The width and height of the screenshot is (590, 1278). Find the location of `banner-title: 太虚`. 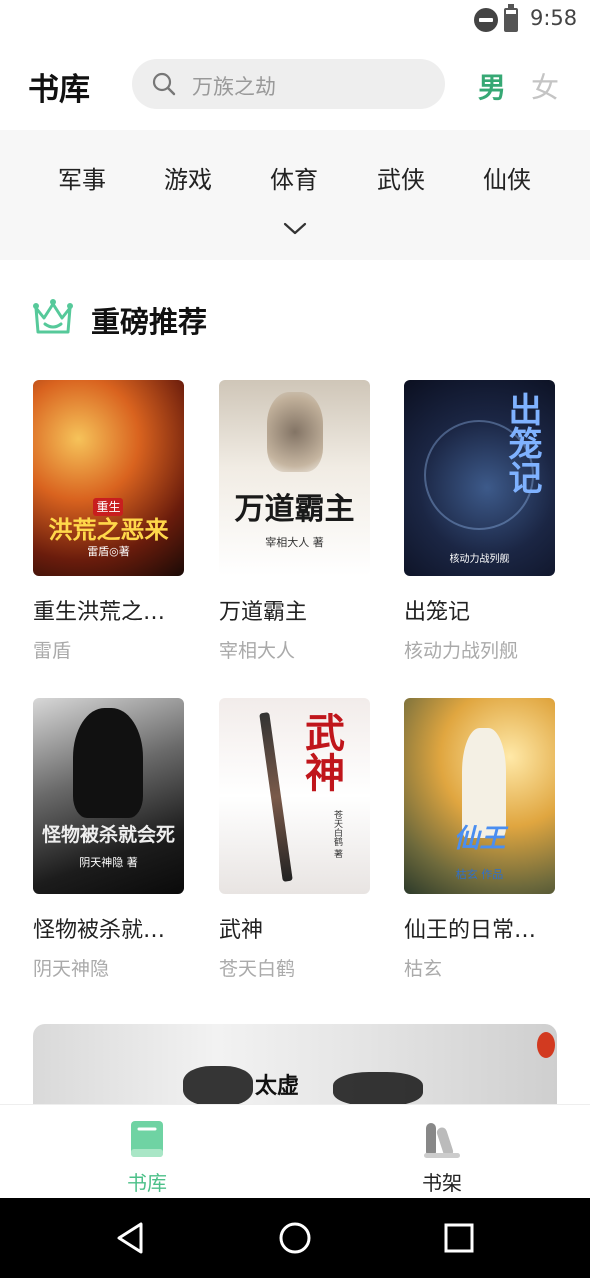

banner-title: 太虚 is located at coordinates (277, 1086).